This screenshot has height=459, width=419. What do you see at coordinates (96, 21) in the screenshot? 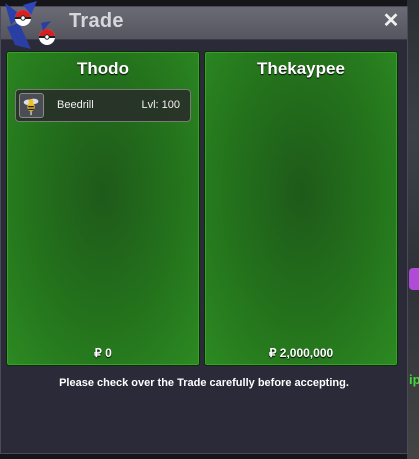
I see `window-title: Trade` at bounding box center [96, 21].